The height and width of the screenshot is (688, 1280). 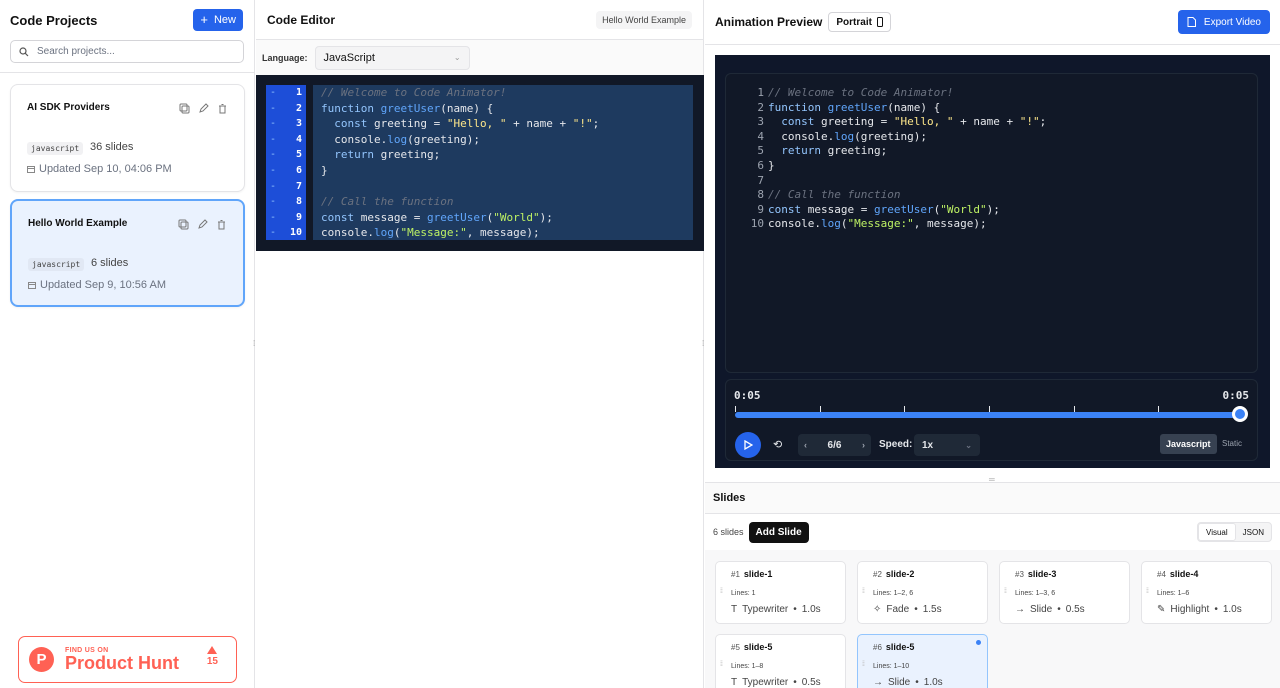 I want to click on current-time: 0:05, so click(x=747, y=395).